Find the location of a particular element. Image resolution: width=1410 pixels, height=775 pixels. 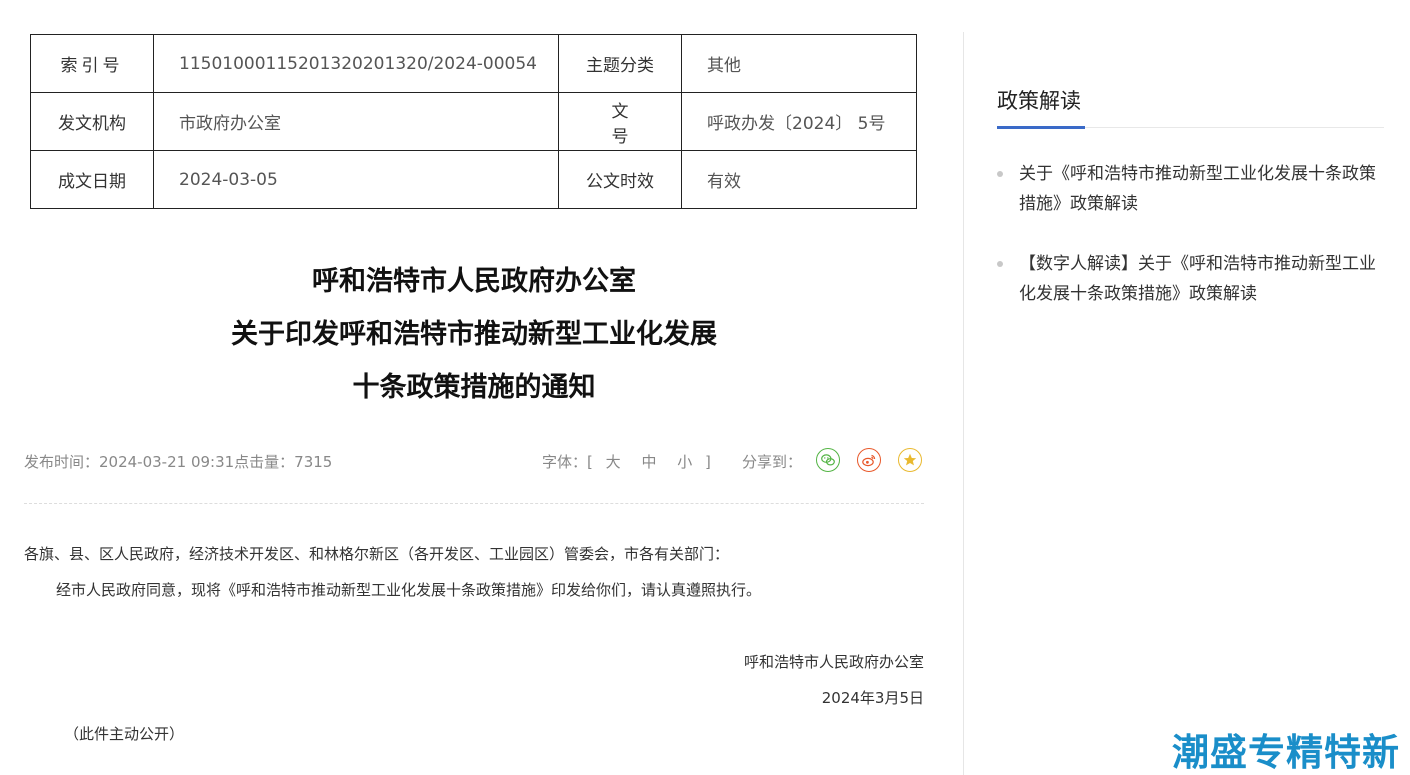

star-icon is located at coordinates (910, 459).